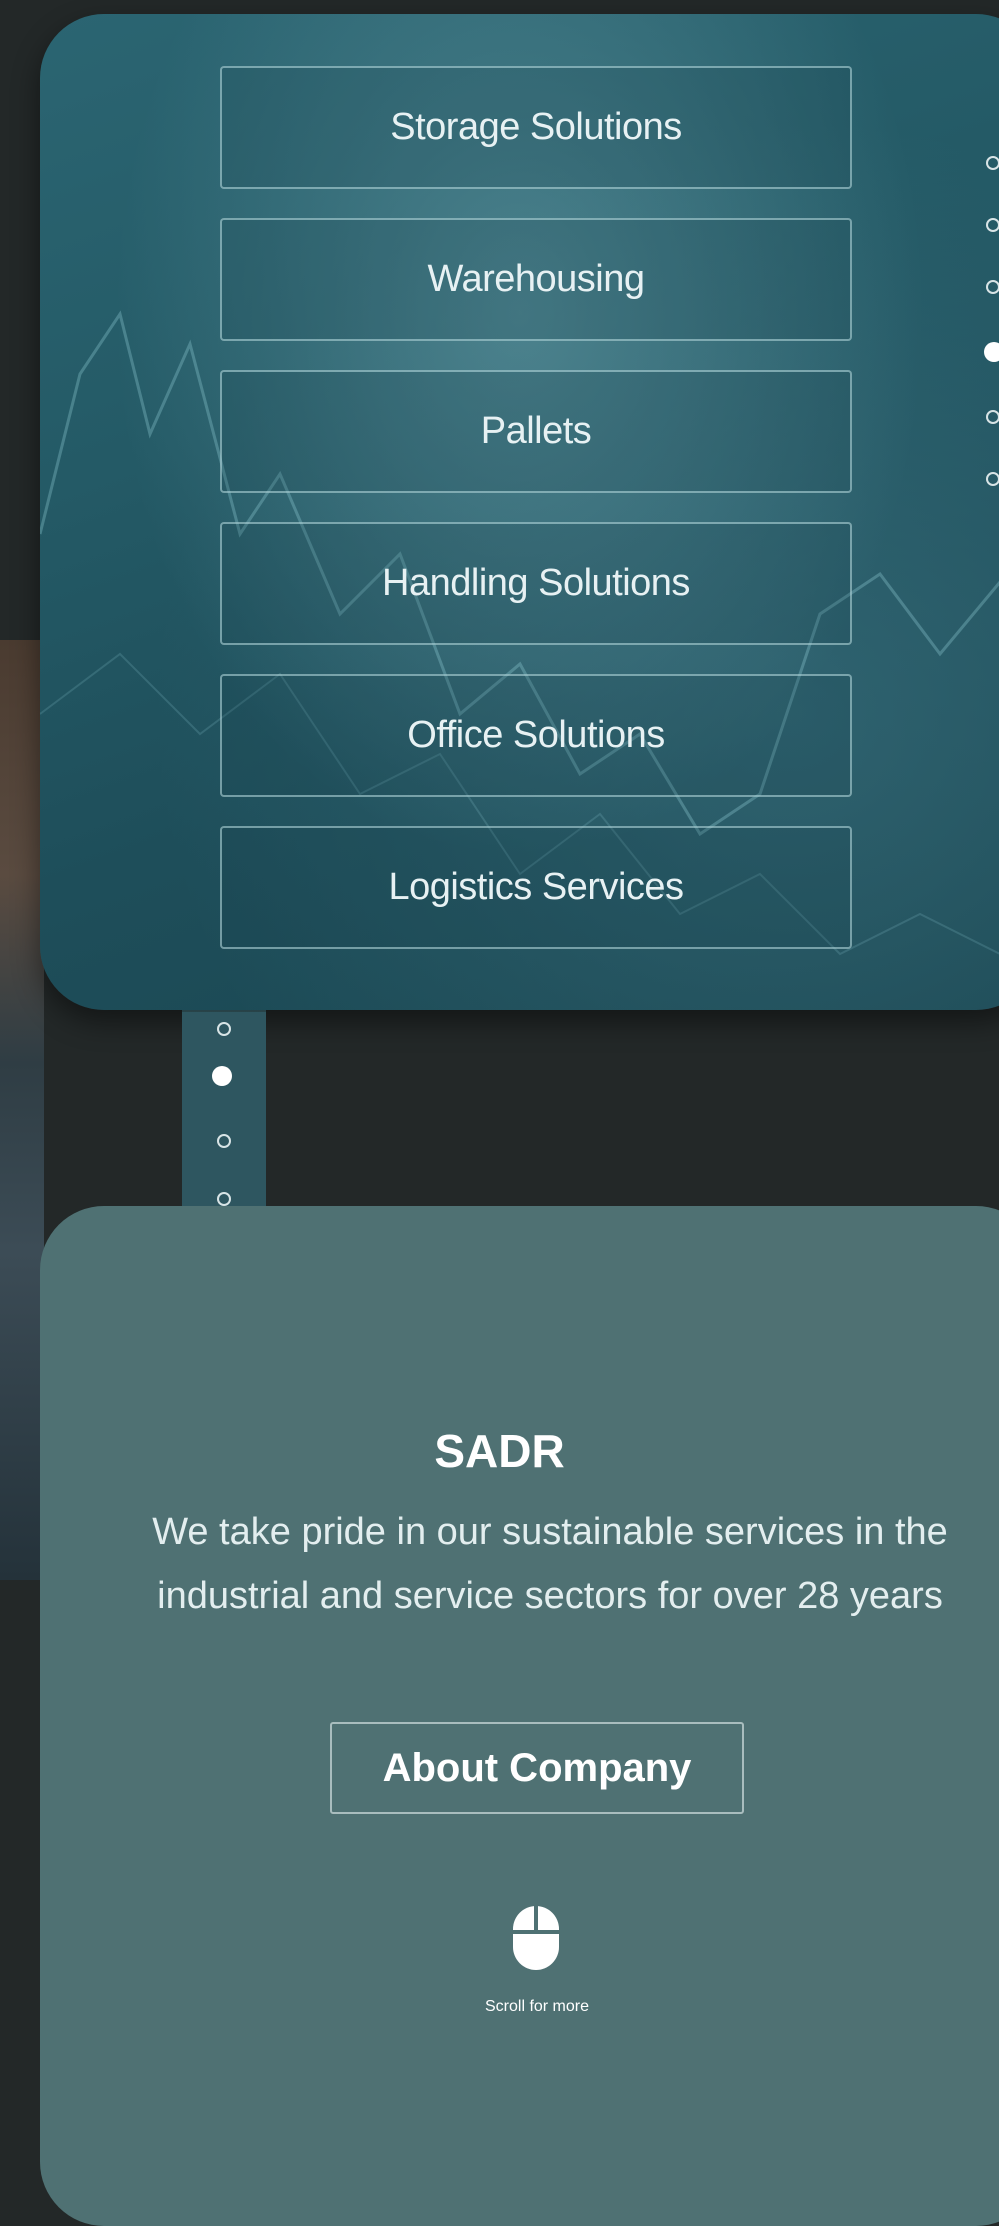 This screenshot has height=2226, width=999. I want to click on pagination-dots-right, so click(991, 345).